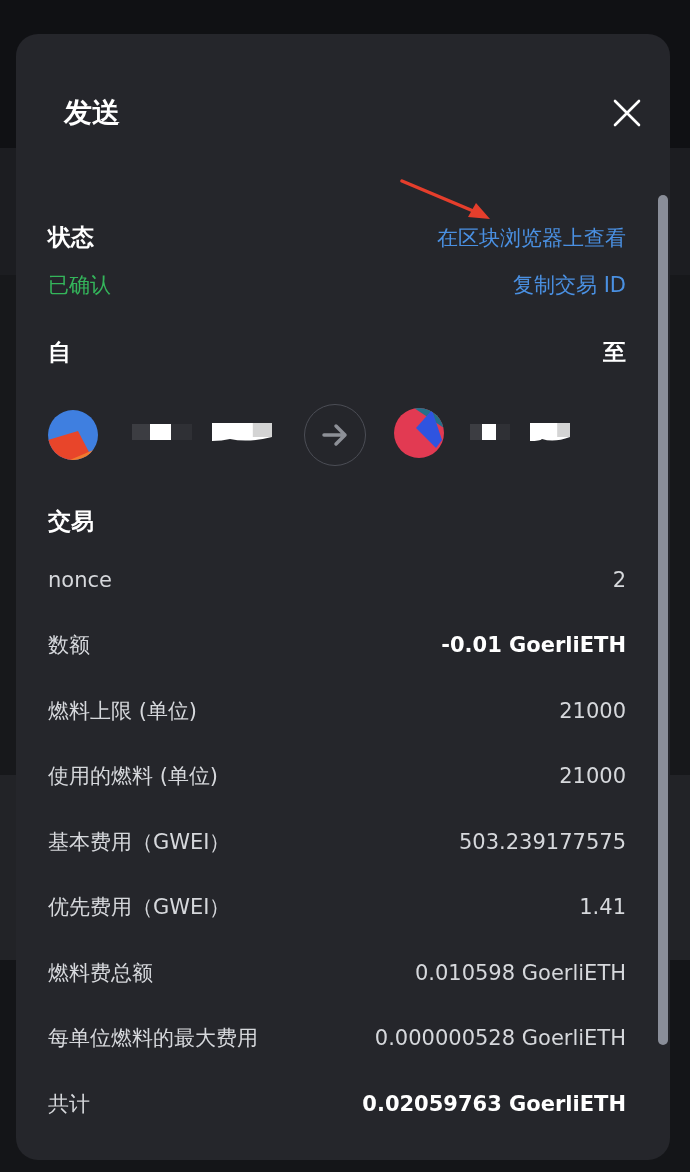 This screenshot has width=690, height=1172. Describe the element at coordinates (614, 352) in the screenshot. I see `to-label: 至` at that location.